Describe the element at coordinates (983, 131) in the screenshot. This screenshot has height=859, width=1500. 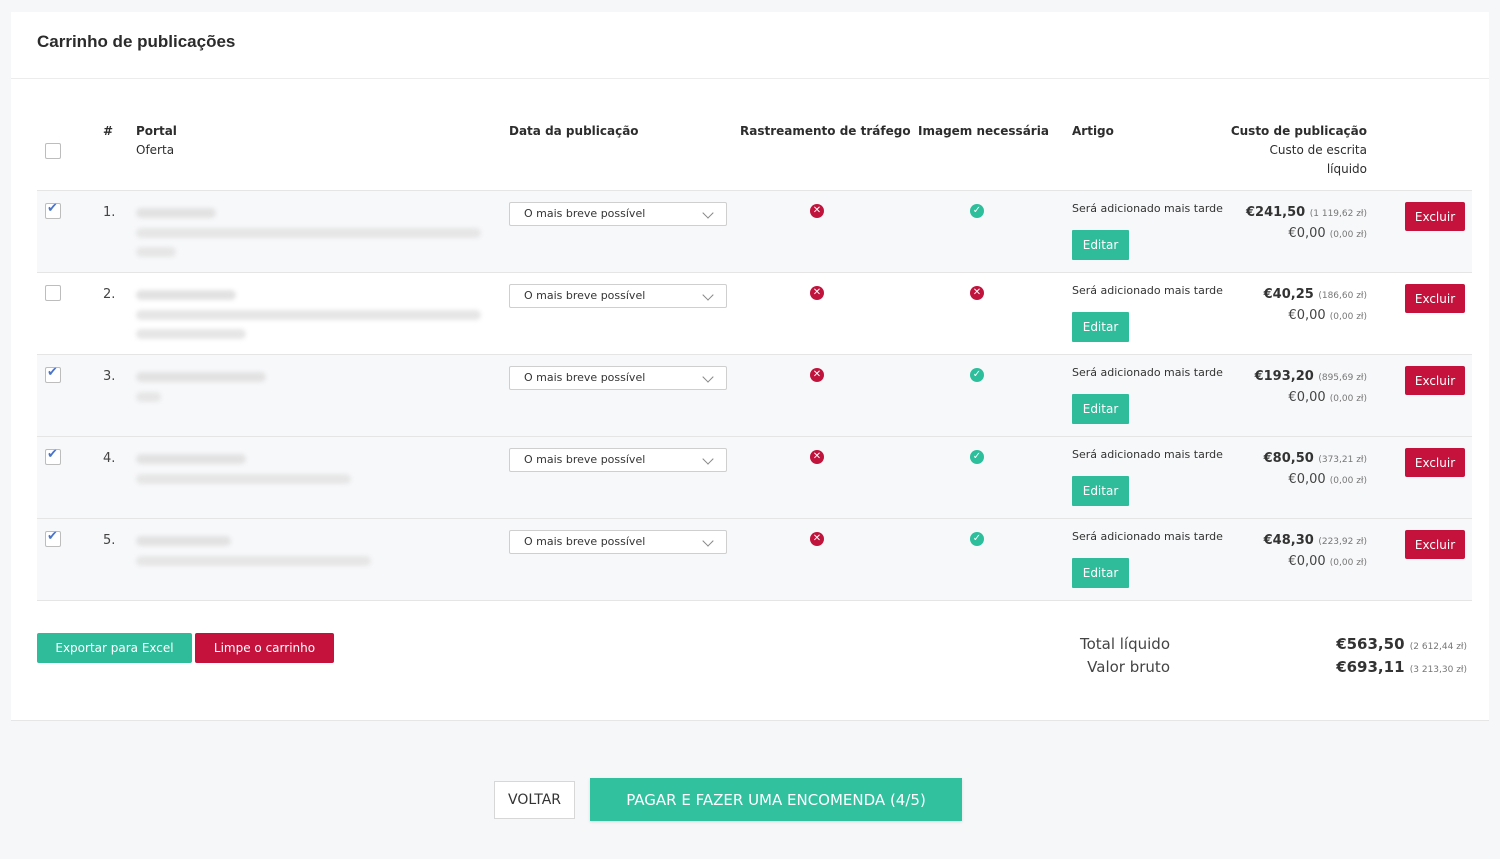
I see `header-image: Imagem necessária` at that location.